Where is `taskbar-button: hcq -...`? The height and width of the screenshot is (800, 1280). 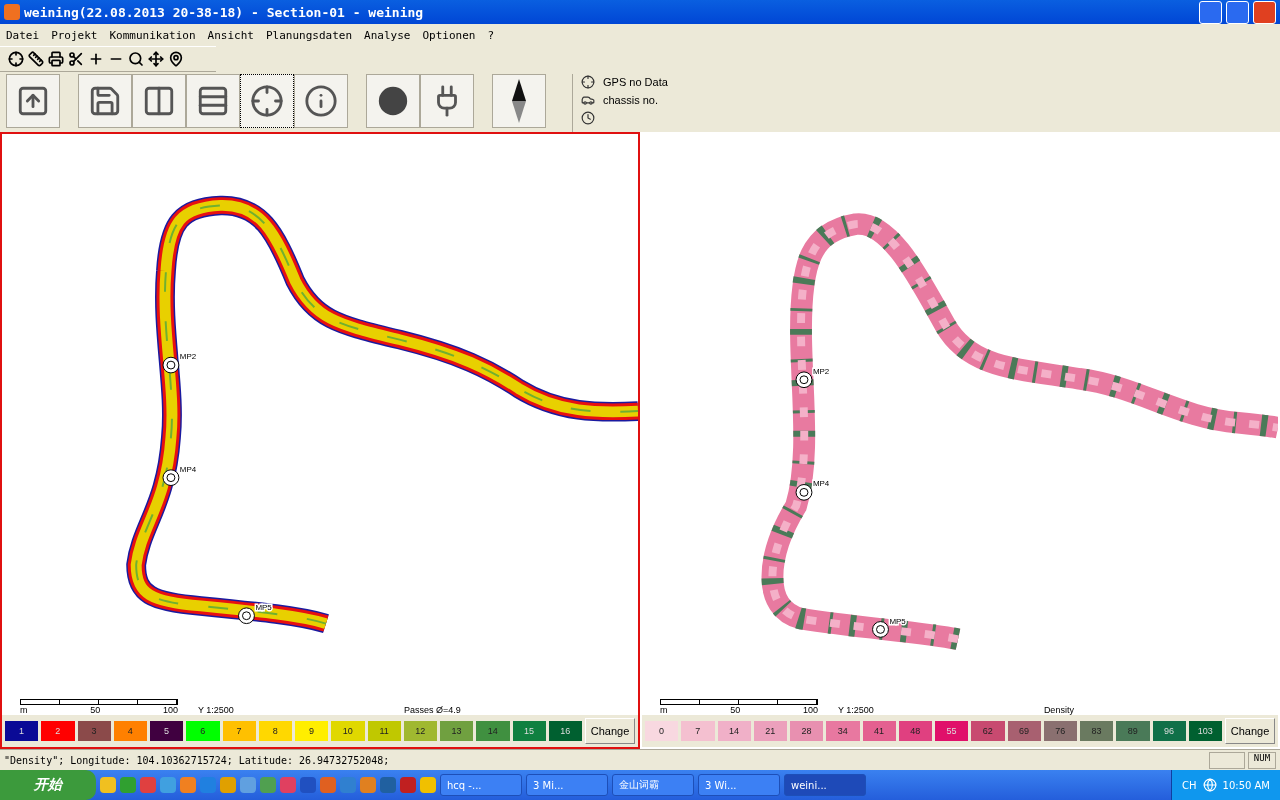 taskbar-button: hcq -... is located at coordinates (481, 785).